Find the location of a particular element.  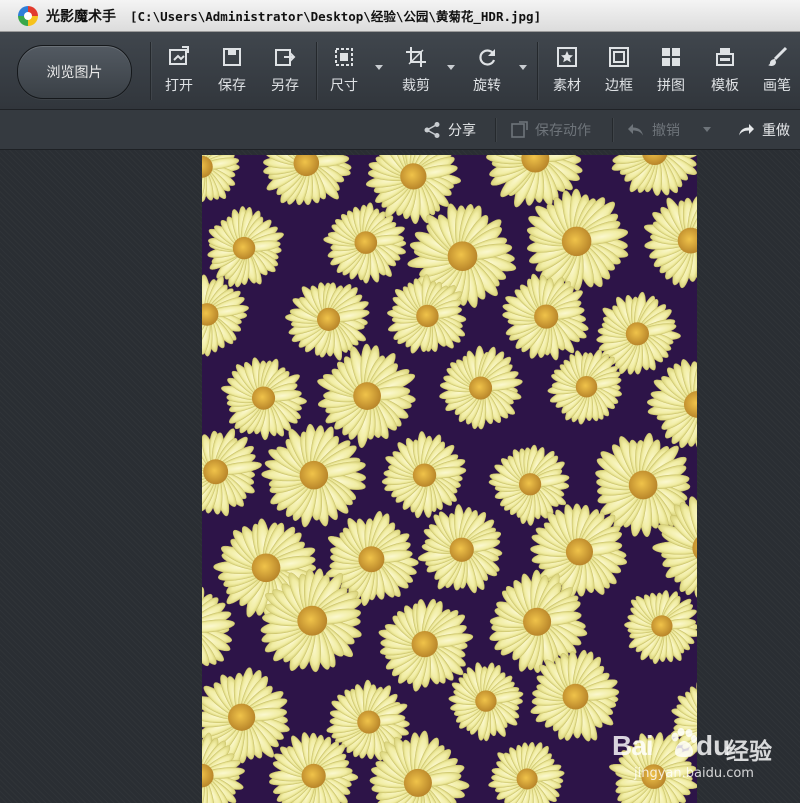

resize-dropdown-icon is located at coordinates (379, 67).